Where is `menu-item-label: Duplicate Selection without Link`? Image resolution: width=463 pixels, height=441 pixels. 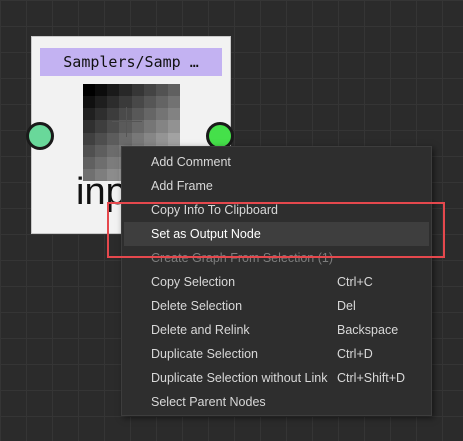
menu-item-label: Duplicate Selection without Link is located at coordinates (239, 378).